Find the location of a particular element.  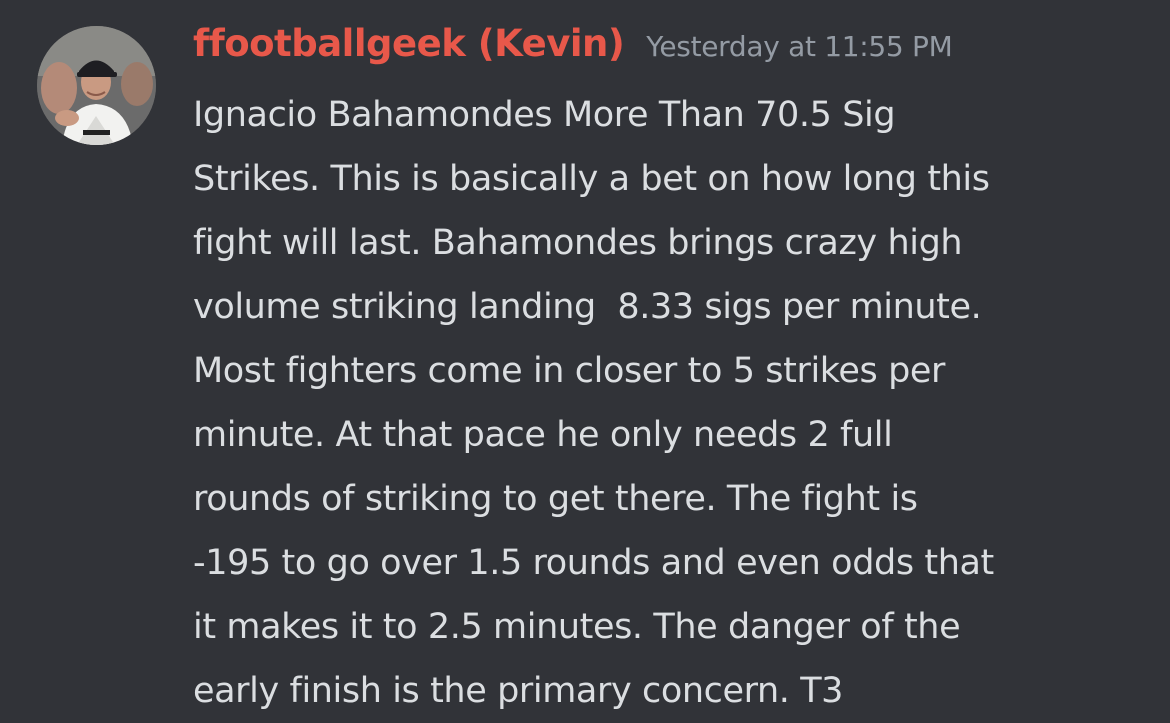

message-line: Ignacio Bahamondes More Than 70.5 Sig is located at coordinates (544, 115).